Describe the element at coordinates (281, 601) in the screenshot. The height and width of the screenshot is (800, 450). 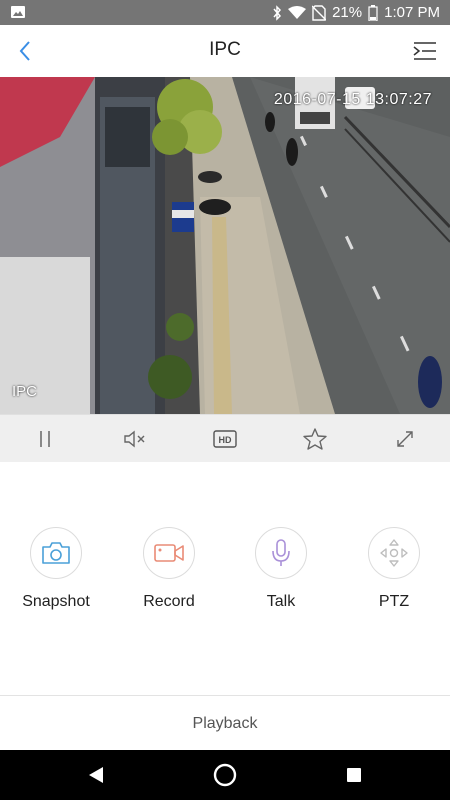
I see `talk-label: Talk` at that location.